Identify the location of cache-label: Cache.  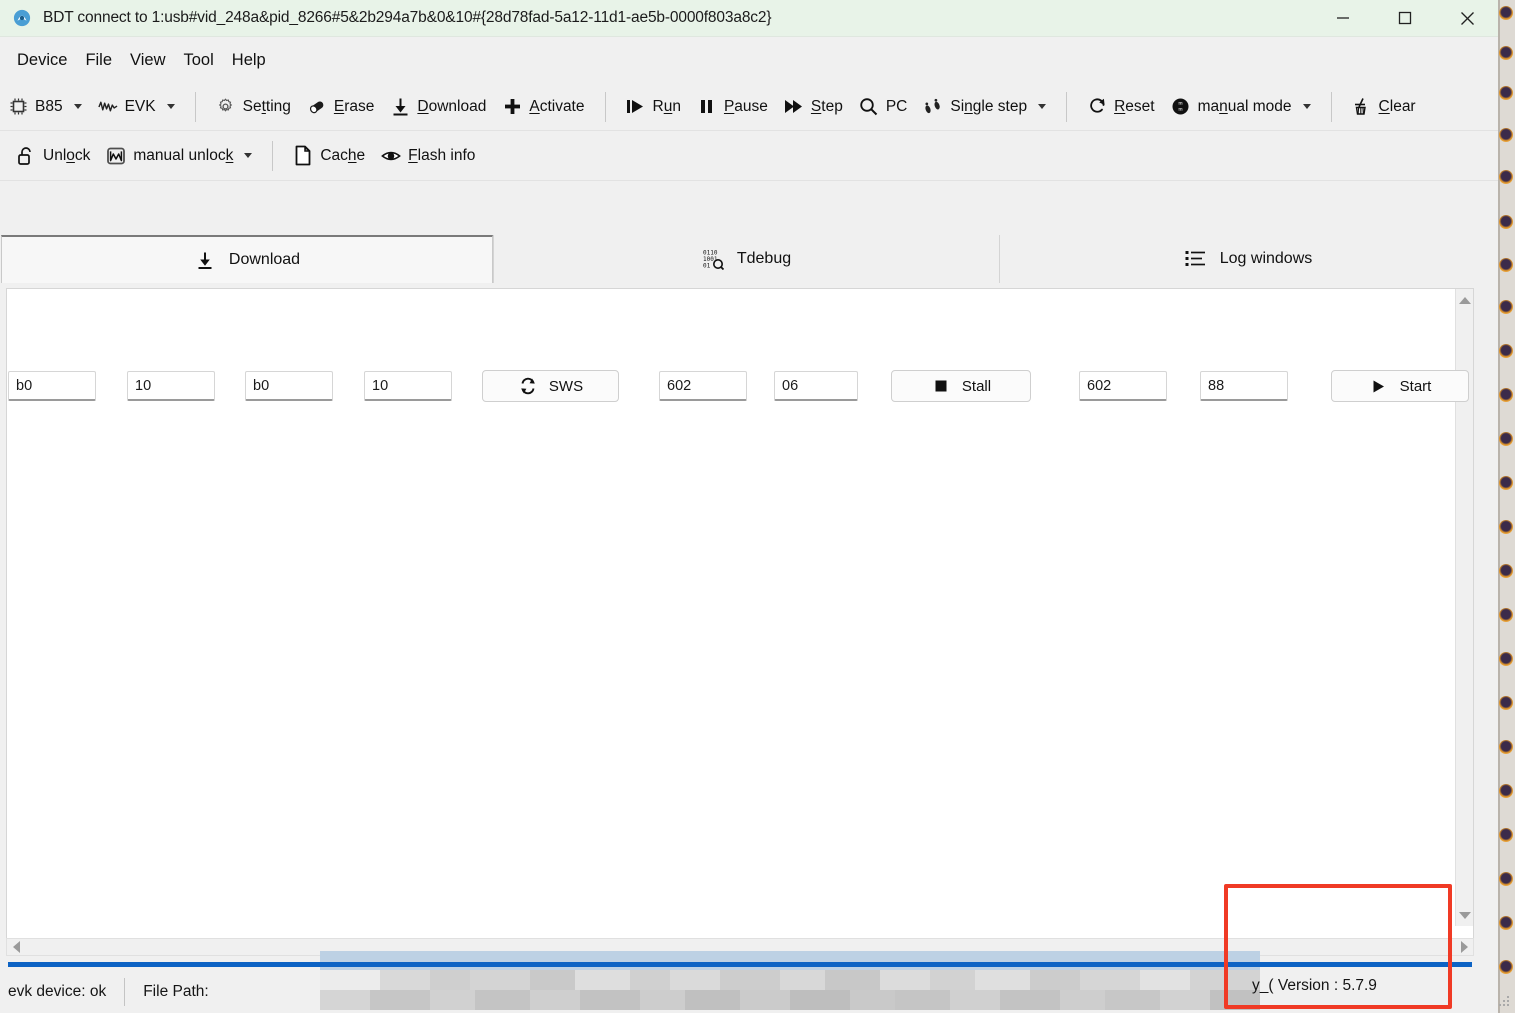
(343, 155).